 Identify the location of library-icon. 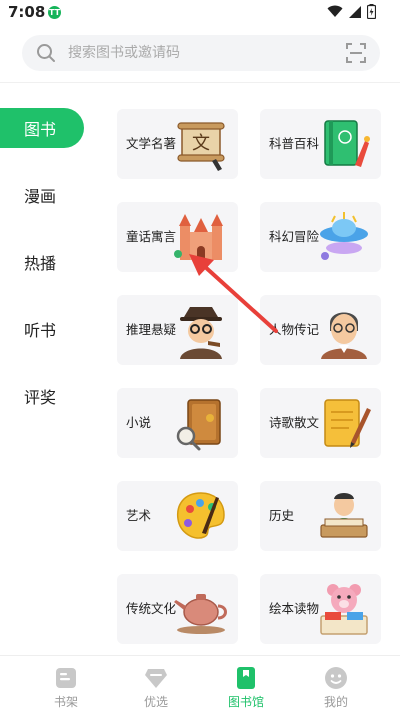
(246, 678).